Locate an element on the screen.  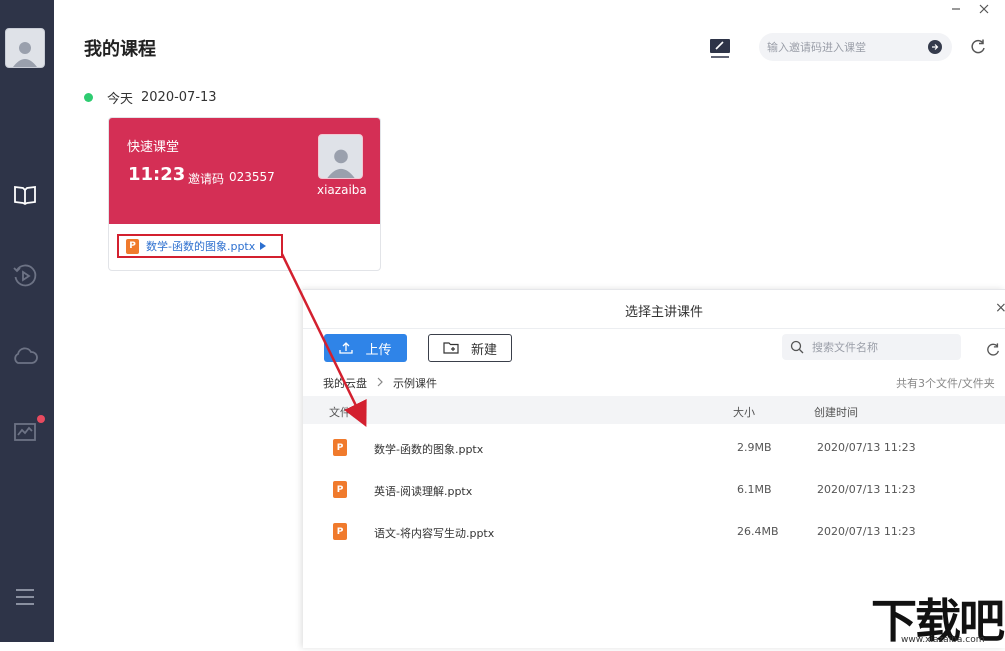
minimize-button is located at coordinates (956, 9).